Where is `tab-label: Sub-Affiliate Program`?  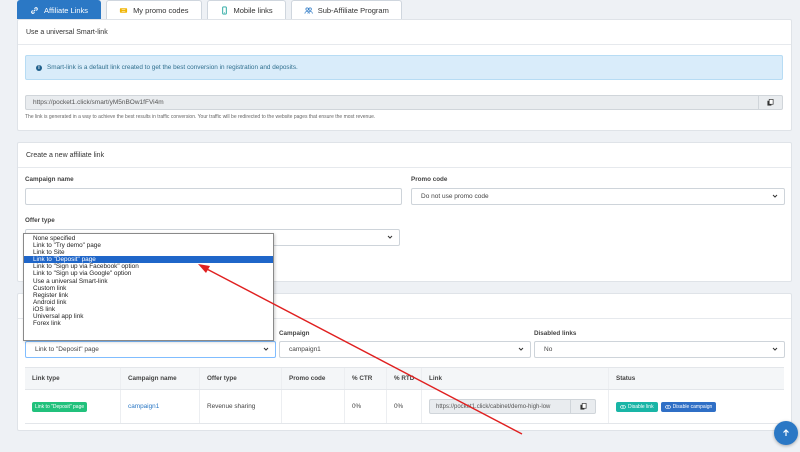 tab-label: Sub-Affiliate Program is located at coordinates (353, 10).